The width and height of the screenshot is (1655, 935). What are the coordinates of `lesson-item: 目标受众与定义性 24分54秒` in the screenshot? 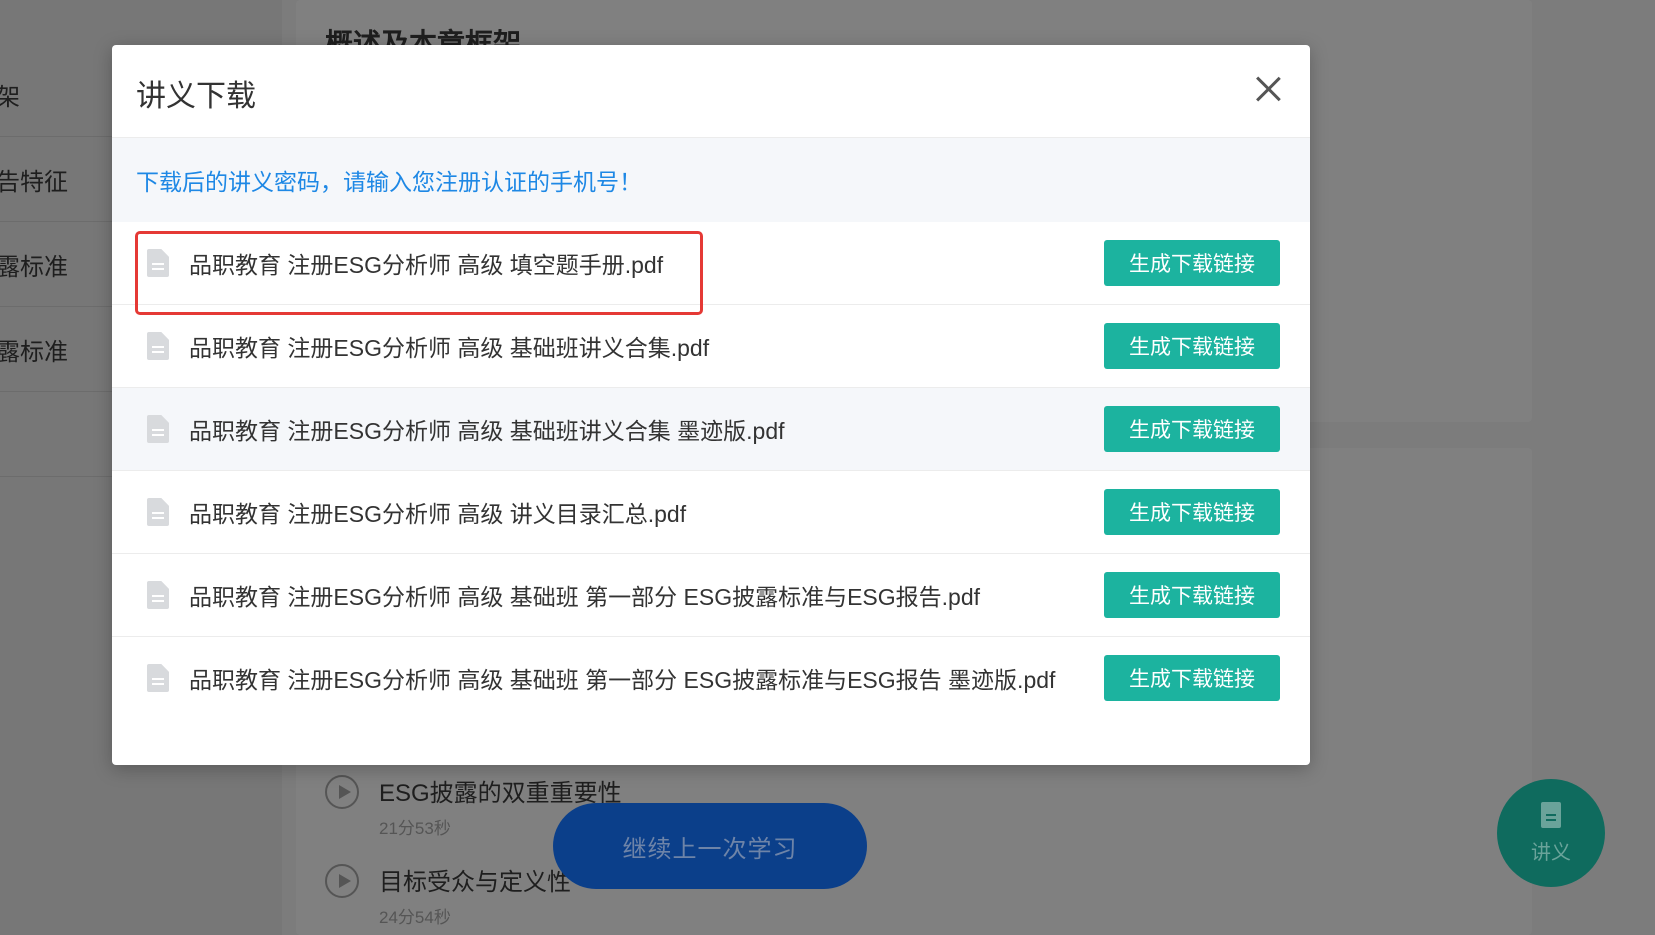 It's located at (448, 895).